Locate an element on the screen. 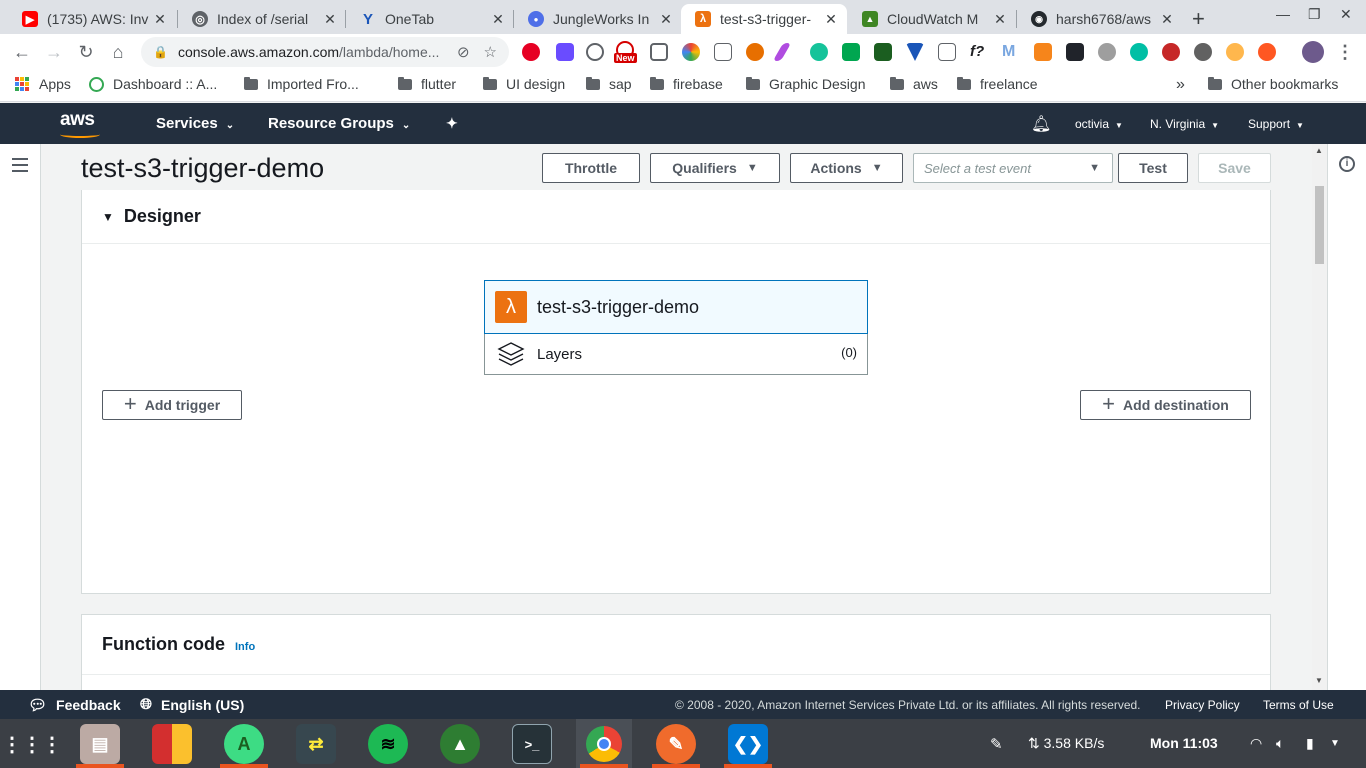 This screenshot has height=768, width=1366. forward-icon: → is located at coordinates (54, 52).